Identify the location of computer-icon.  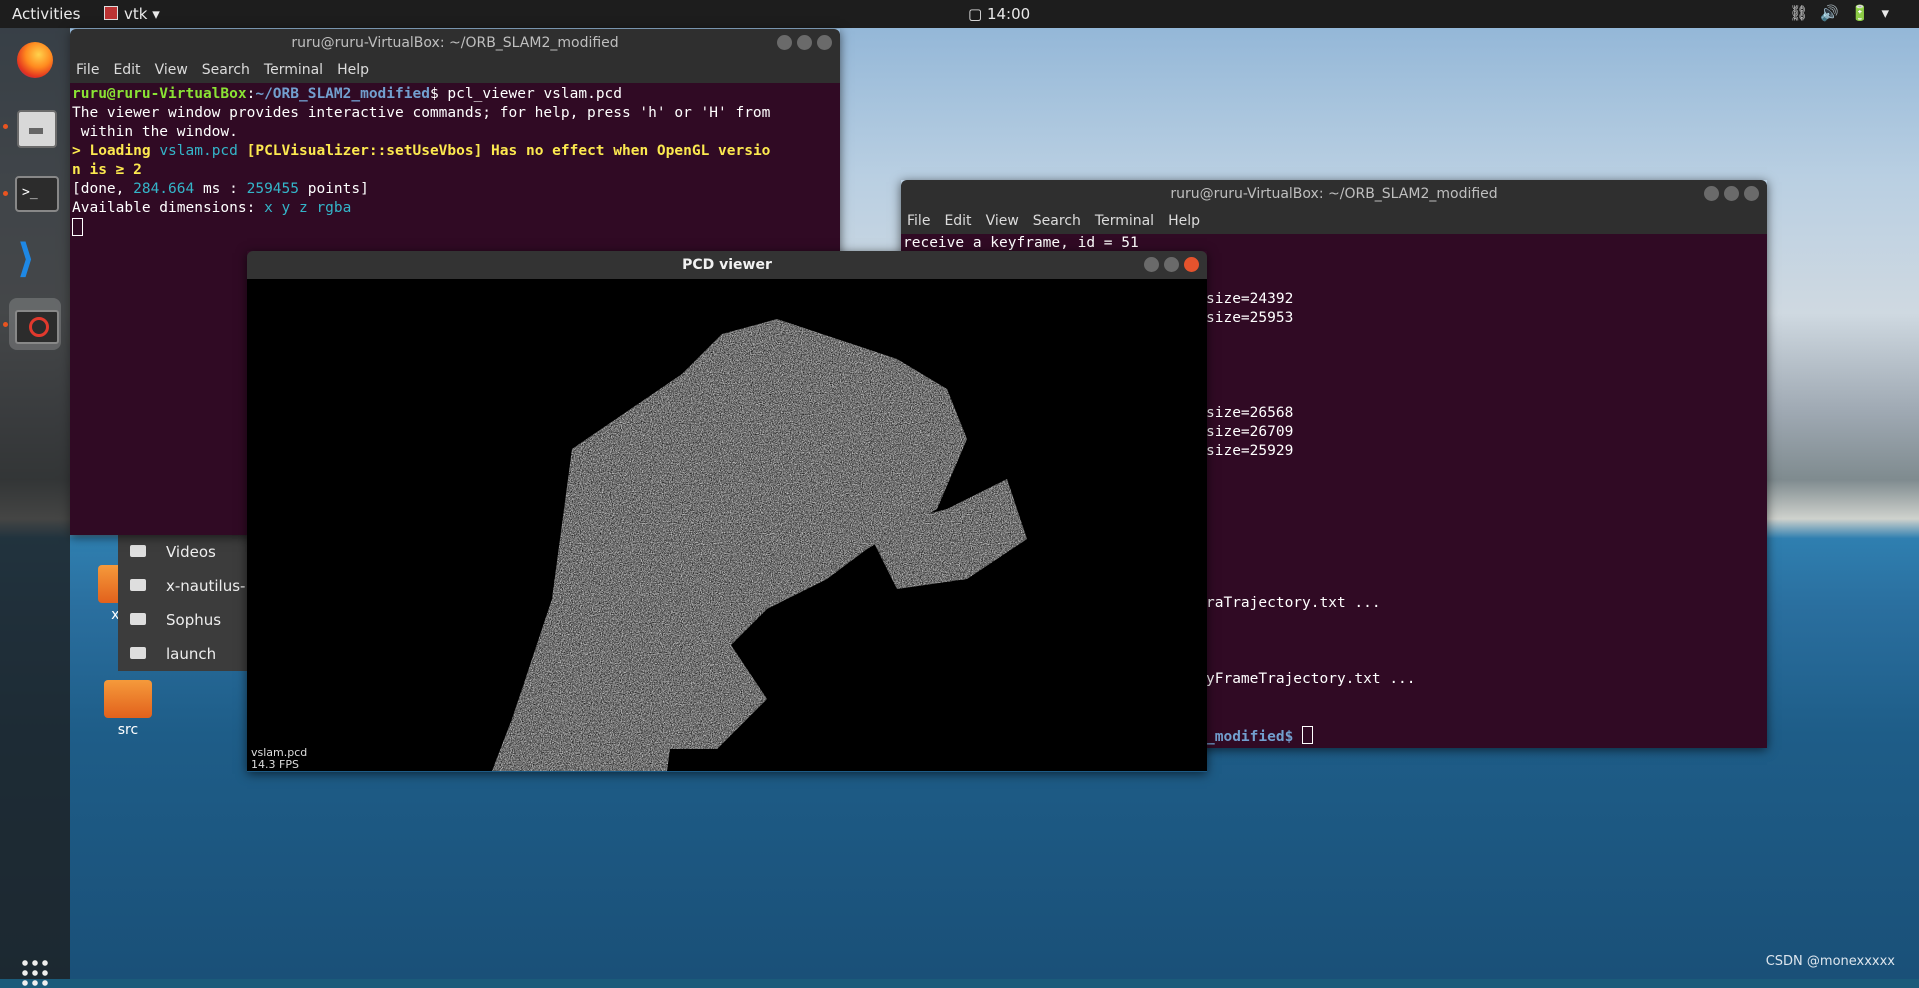
(138, 585).